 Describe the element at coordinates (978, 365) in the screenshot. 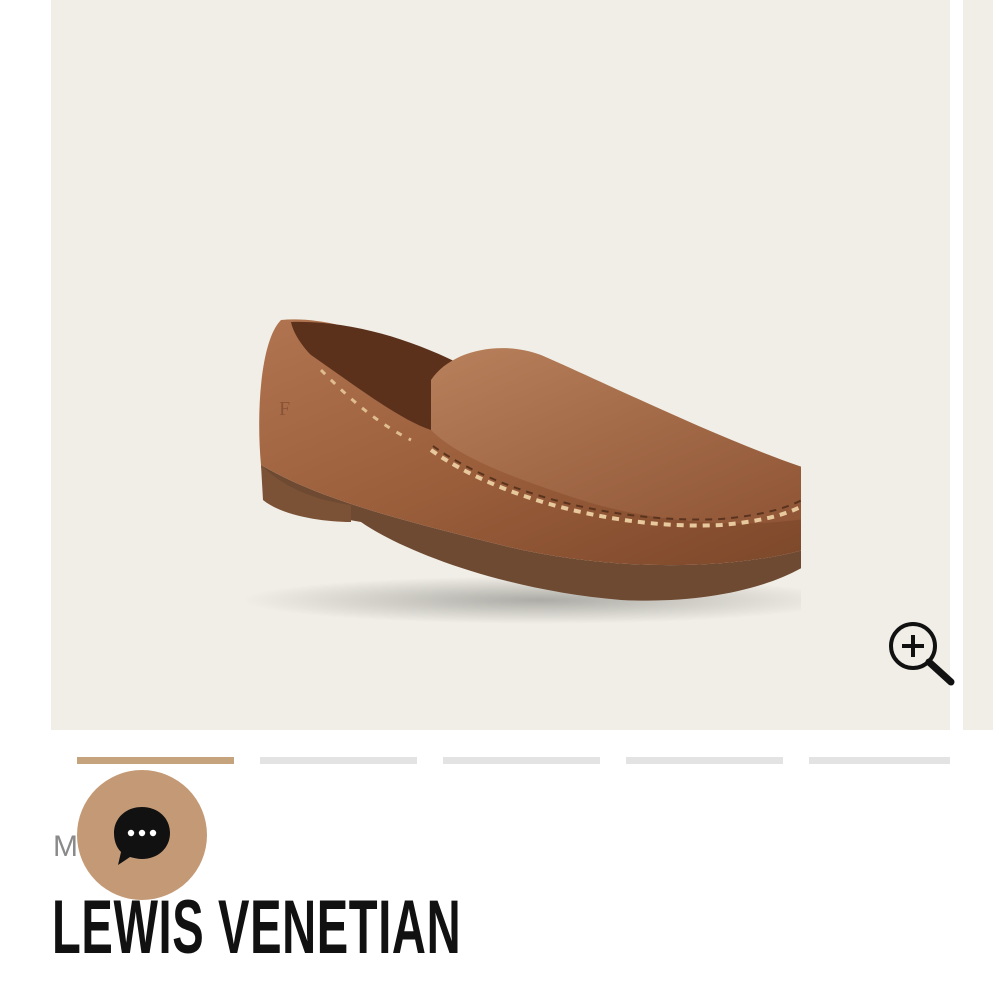

I see `next-image-slide-peek` at that location.